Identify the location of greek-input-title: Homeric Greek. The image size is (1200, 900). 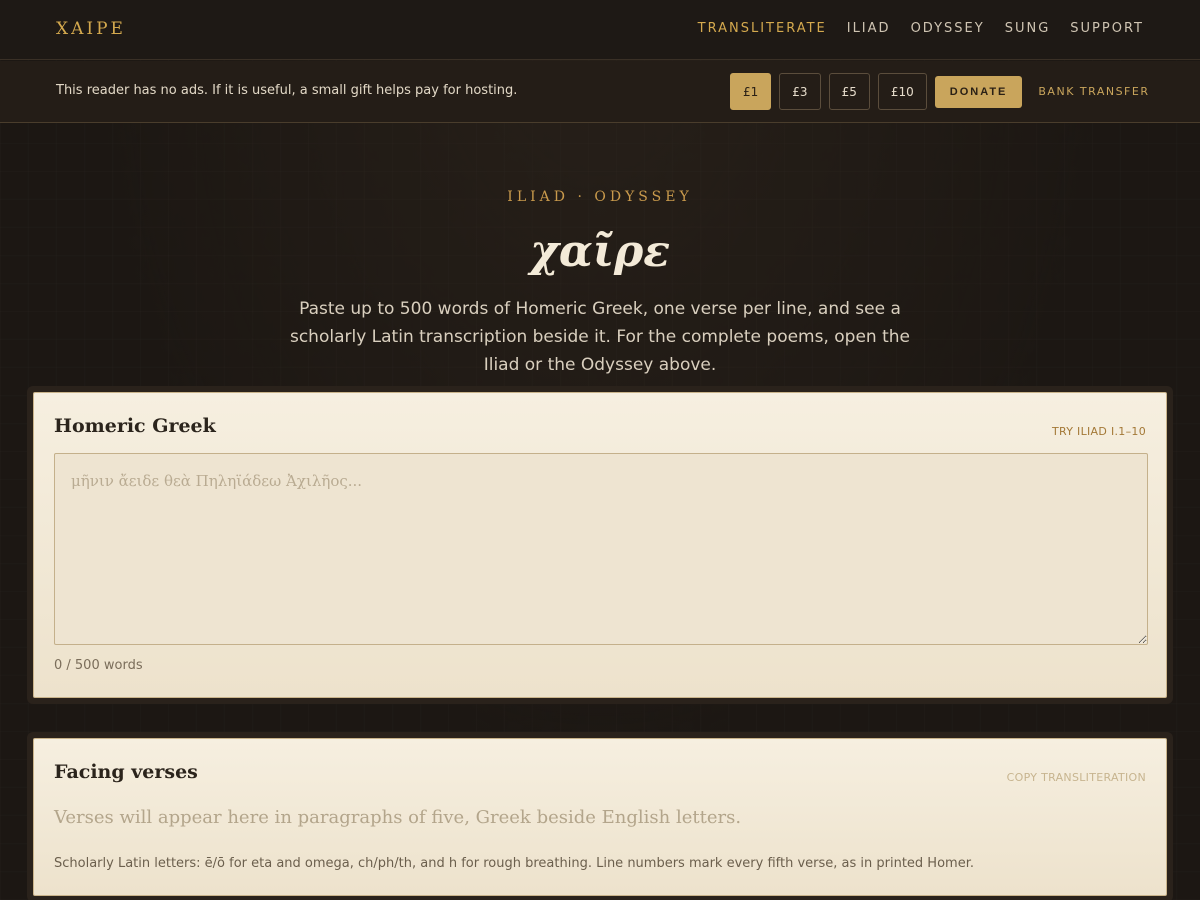
(135, 426).